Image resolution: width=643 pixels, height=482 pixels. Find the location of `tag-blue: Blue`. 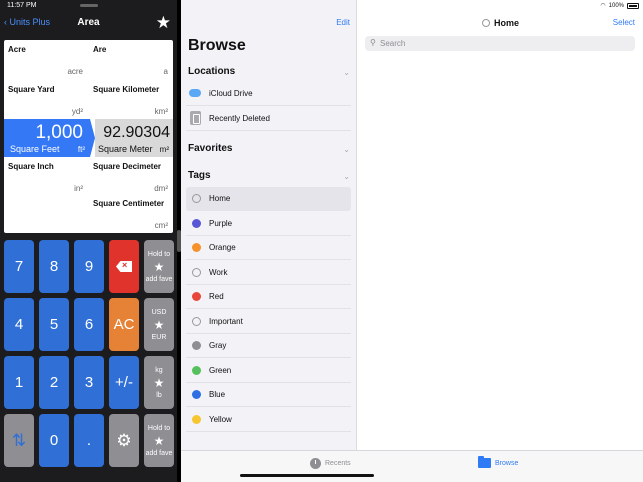

tag-blue: Blue is located at coordinates (268, 395).